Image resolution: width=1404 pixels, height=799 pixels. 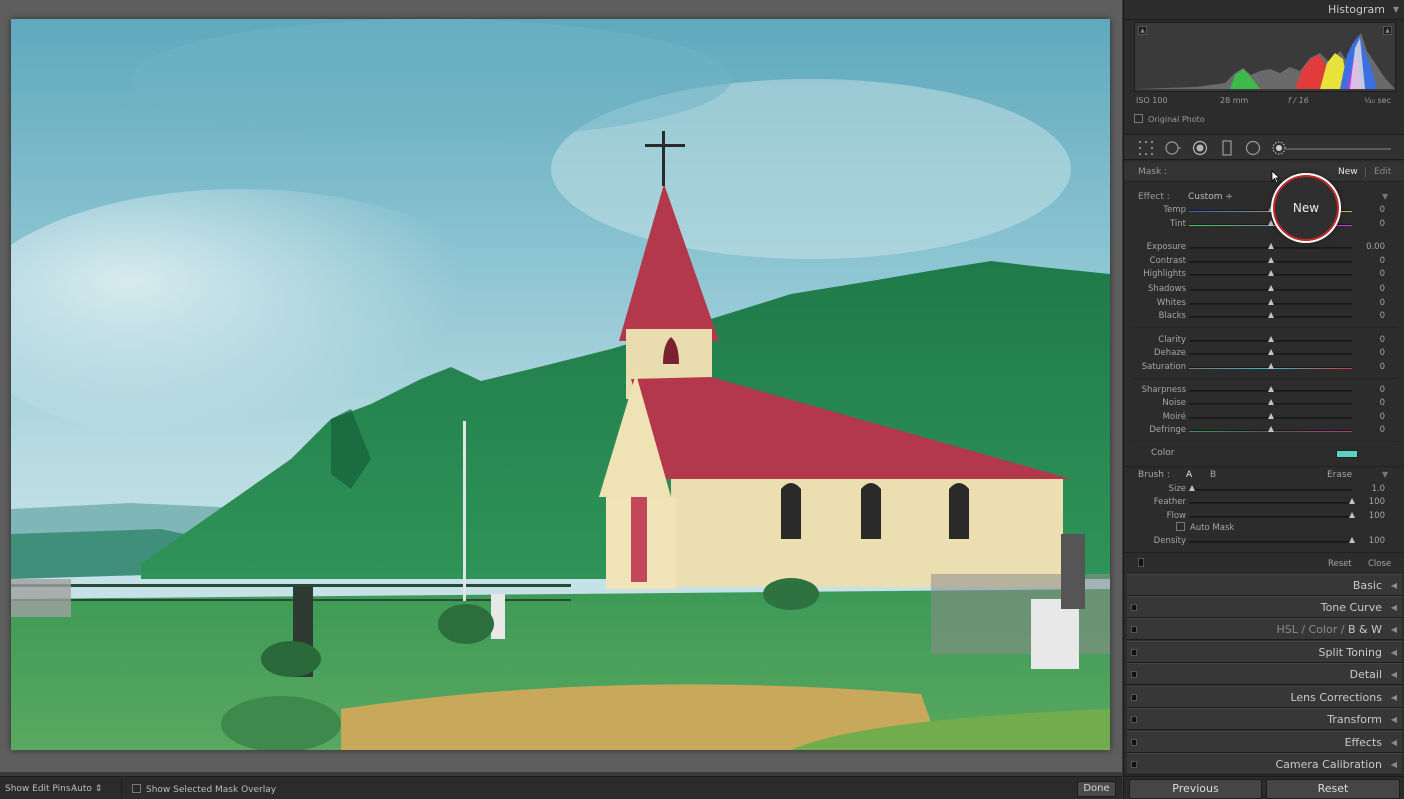 What do you see at coordinates (1264, 431) in the screenshot?
I see `defringe-slider-row: Defringe 0` at bounding box center [1264, 431].